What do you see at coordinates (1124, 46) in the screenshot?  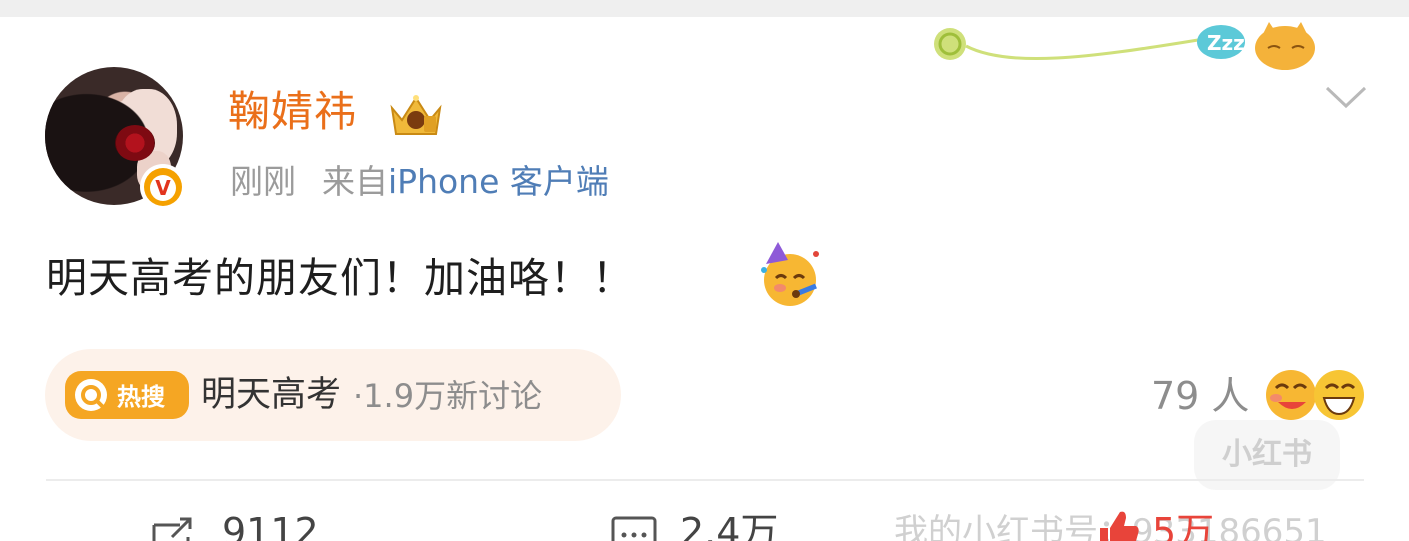 I see `card-skin-decoration: Zzz` at bounding box center [1124, 46].